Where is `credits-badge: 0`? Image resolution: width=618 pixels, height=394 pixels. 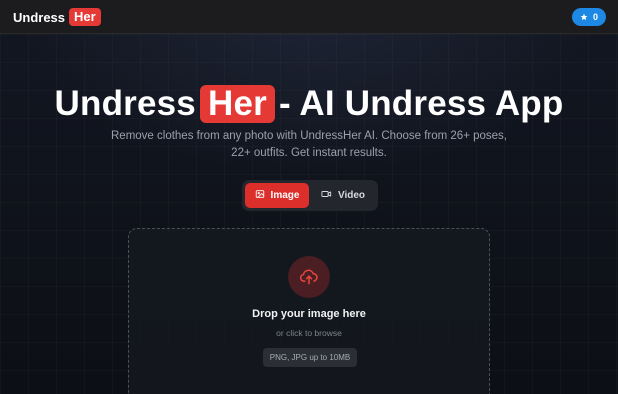
credits-badge: 0 is located at coordinates (588, 17).